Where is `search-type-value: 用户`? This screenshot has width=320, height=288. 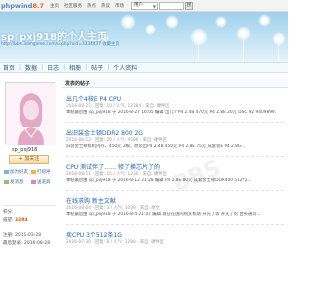 search-type-value: 用户 is located at coordinates (138, 5).